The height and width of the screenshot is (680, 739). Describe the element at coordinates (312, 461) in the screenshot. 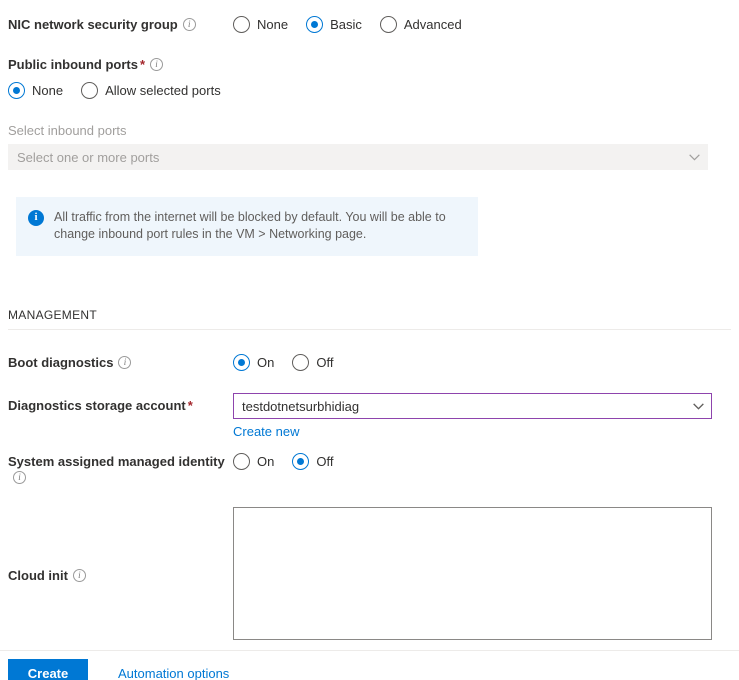

I see `system-assigned-identity-option-off: Off` at that location.